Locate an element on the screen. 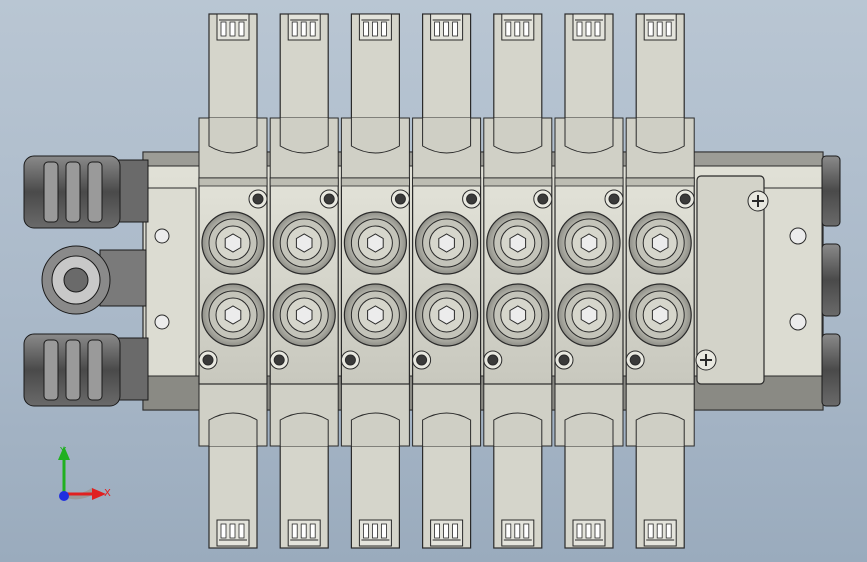 The width and height of the screenshot is (867, 562). left-fittings is located at coordinates (86, 281).